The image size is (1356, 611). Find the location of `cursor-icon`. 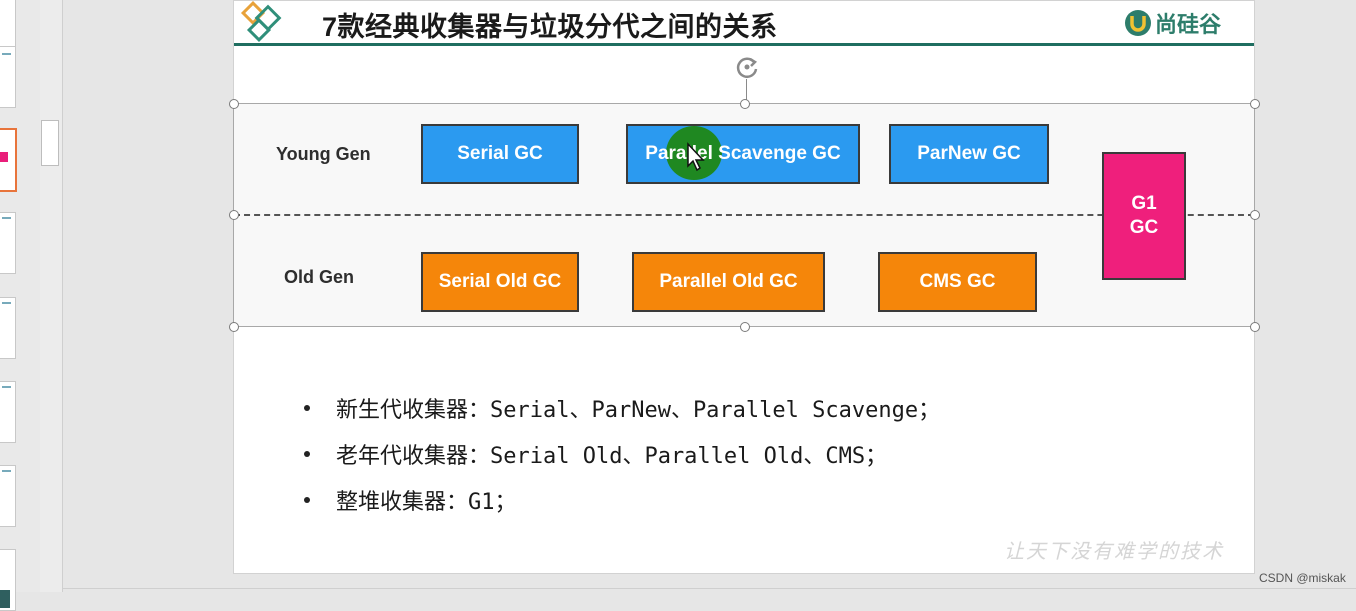

cursor-icon is located at coordinates (696, 157).